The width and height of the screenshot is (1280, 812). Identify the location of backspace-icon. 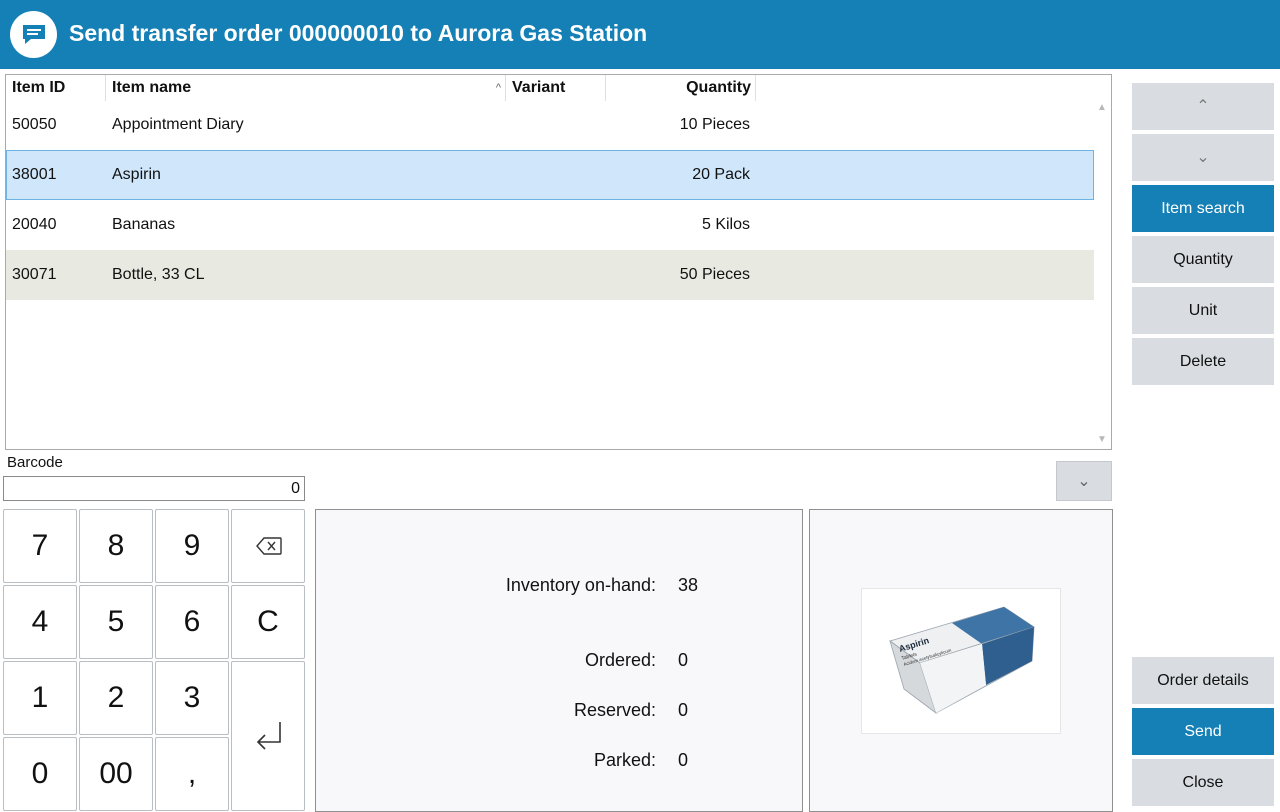
(269, 546).